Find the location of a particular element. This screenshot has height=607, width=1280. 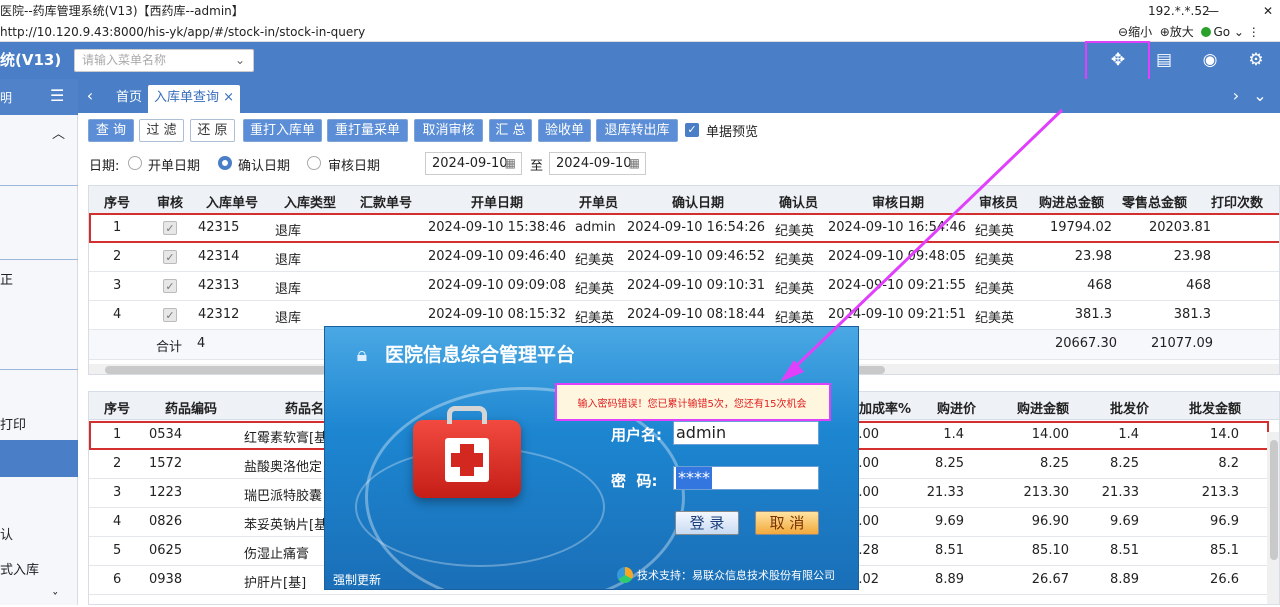

col-header: 批发金额 is located at coordinates (1215, 407).